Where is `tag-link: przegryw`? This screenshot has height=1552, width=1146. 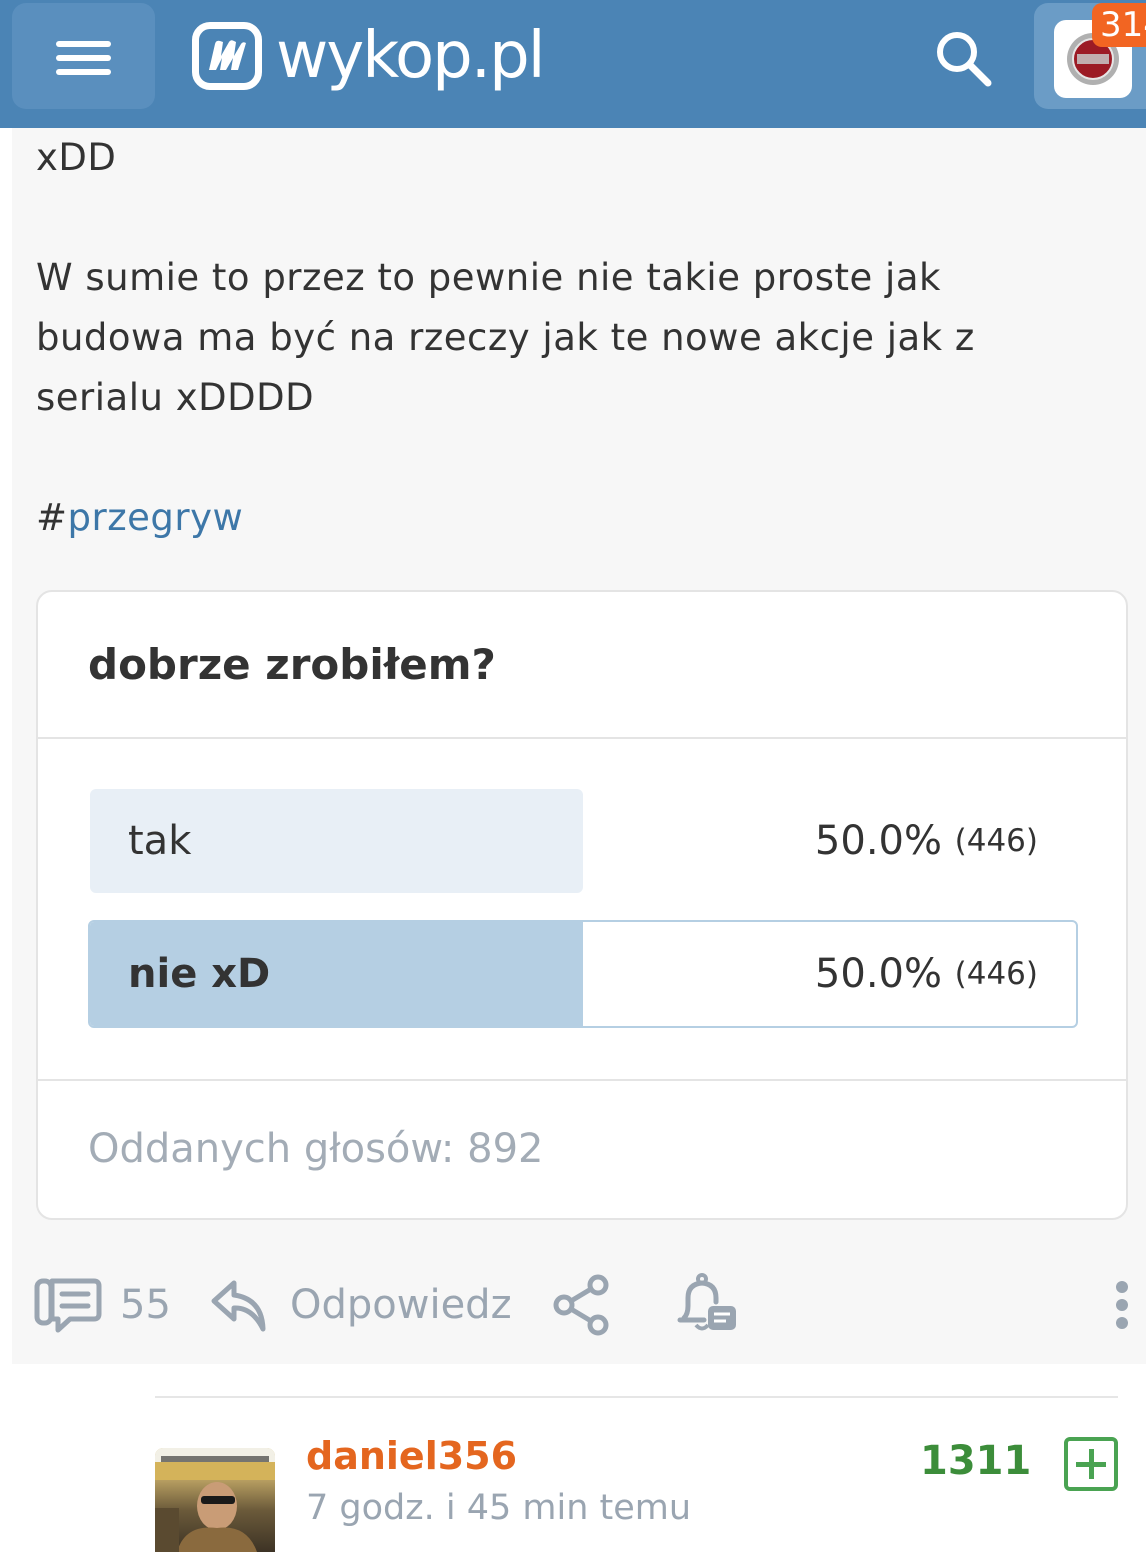
tag-link: przegryw is located at coordinates (156, 517).